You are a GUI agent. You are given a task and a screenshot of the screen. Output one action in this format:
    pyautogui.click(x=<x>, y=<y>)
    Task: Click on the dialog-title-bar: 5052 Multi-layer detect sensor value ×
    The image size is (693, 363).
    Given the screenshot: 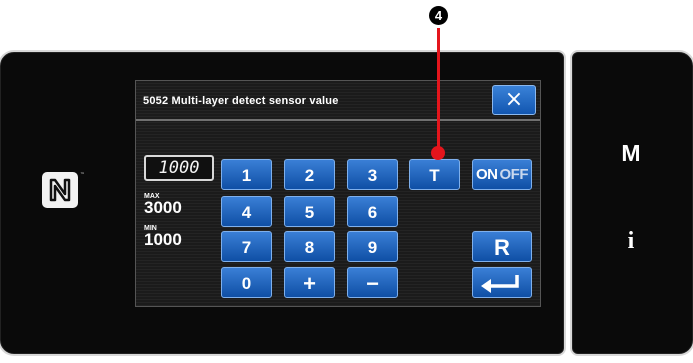 What is the action you would take?
    pyautogui.click(x=338, y=101)
    